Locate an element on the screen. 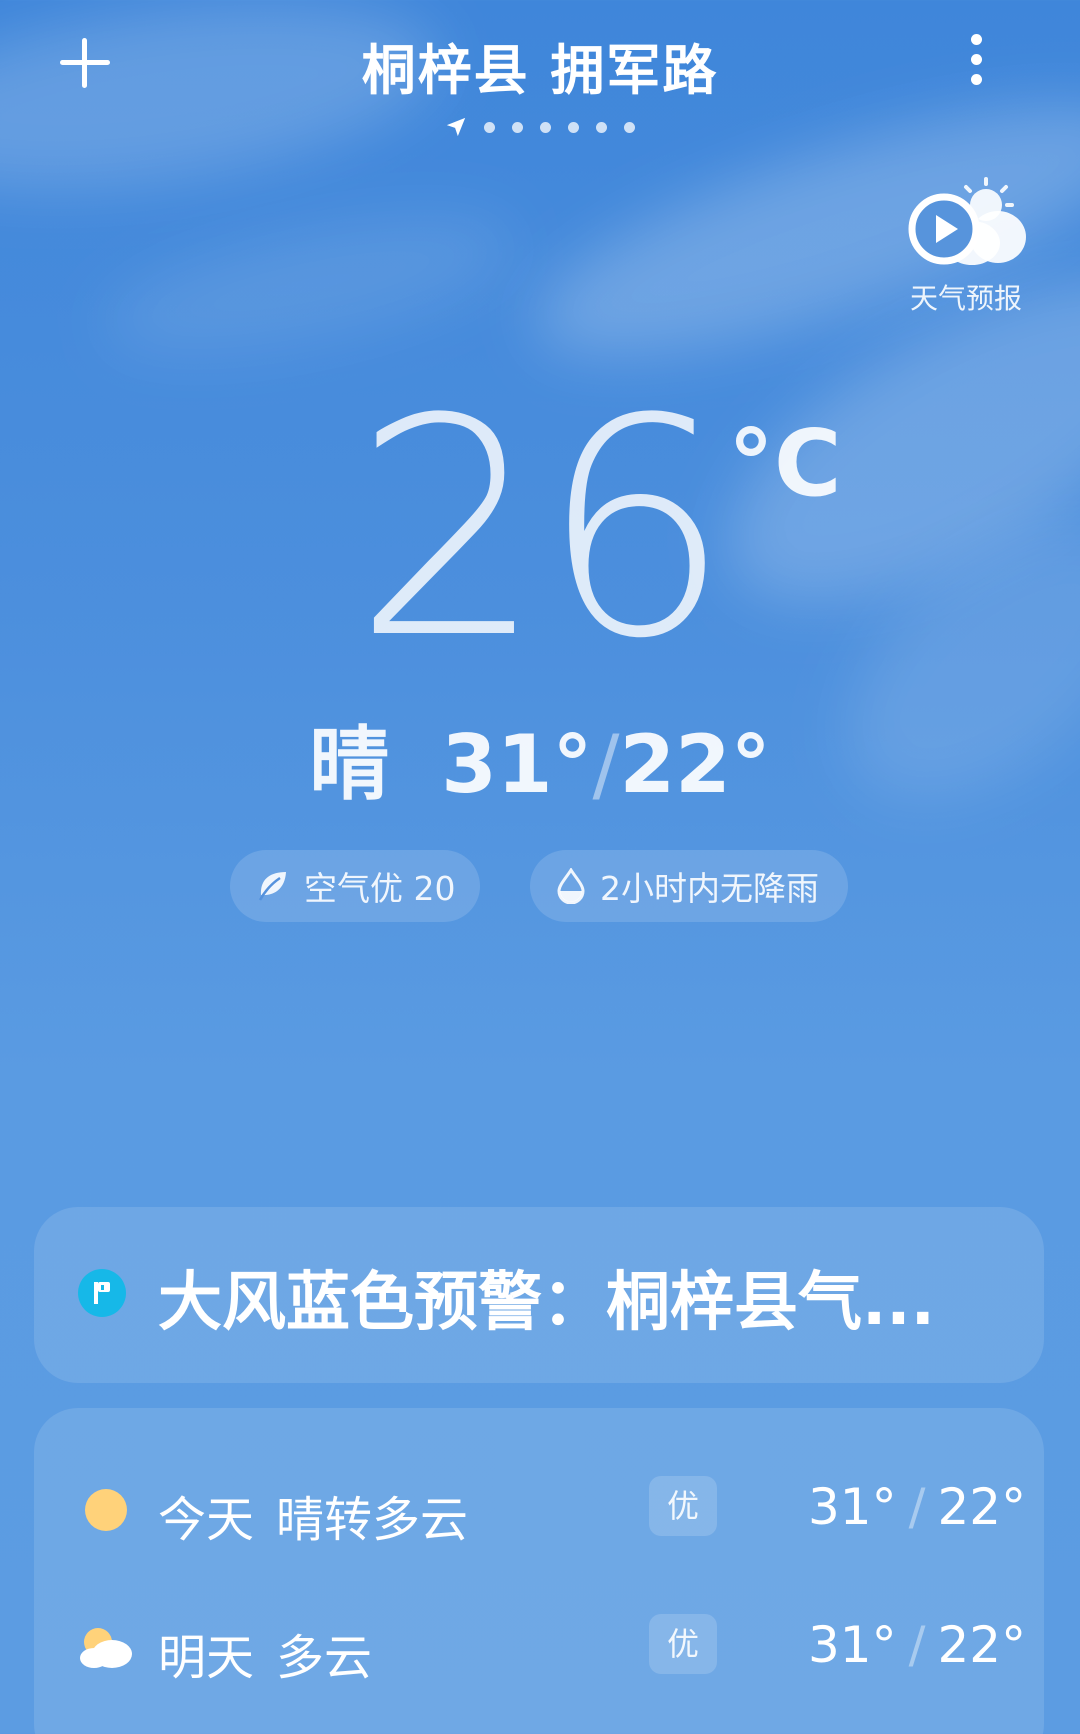 This screenshot has width=1080, height=1734. top-bar: 桐梓县 拥军路 is located at coordinates (540, 70).